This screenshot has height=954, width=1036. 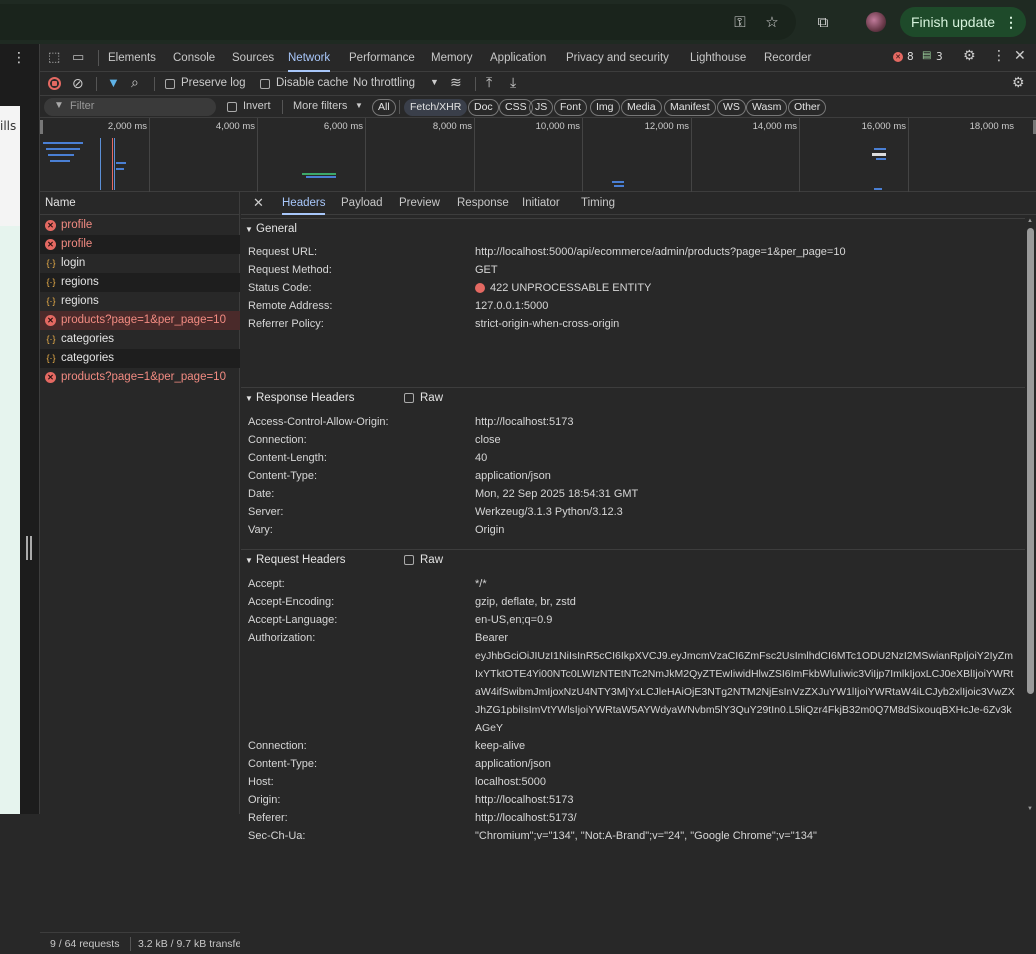 I want to click on tab-timing: Timing, so click(x=598, y=203).